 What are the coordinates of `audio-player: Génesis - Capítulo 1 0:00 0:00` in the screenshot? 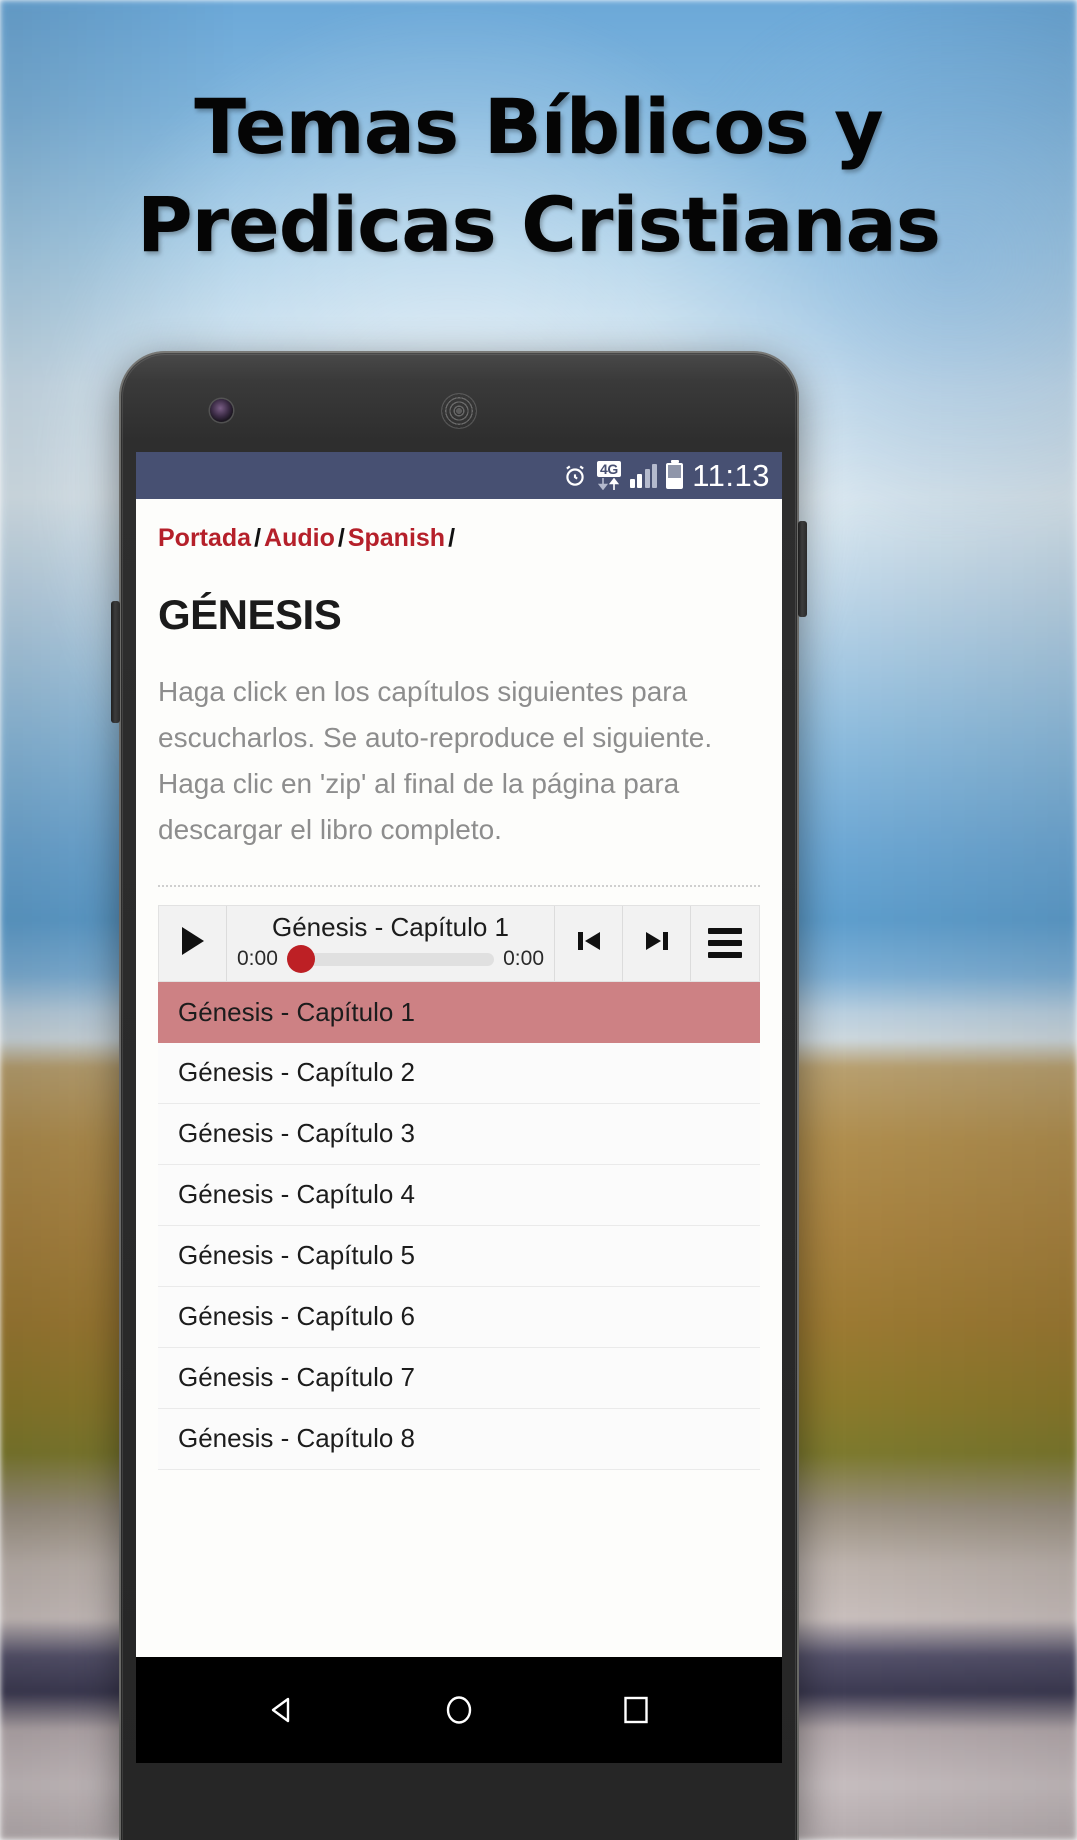 It's located at (459, 943).